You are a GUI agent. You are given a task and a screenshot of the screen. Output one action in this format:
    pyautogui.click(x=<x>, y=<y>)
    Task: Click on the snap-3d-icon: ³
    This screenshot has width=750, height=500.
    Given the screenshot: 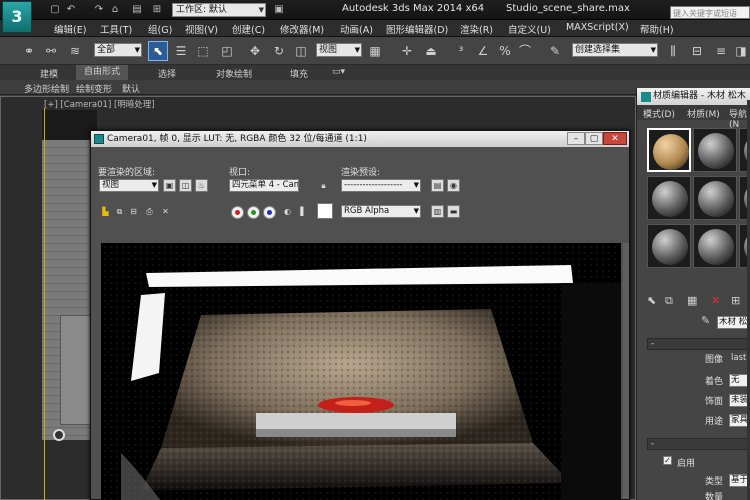 What is the action you would take?
    pyautogui.click(x=461, y=51)
    